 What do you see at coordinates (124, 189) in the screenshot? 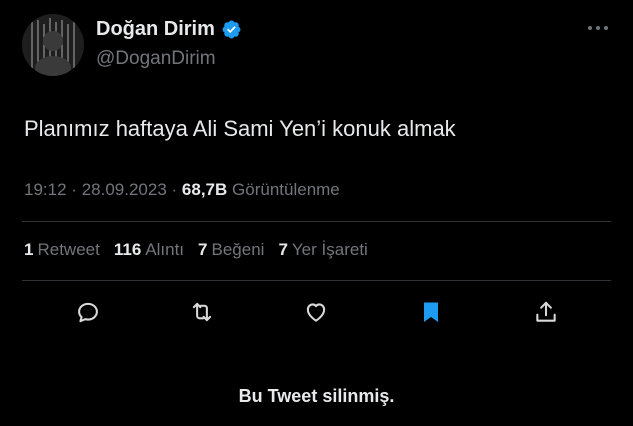
I see `tweet-date: 28.09.2023` at bounding box center [124, 189].